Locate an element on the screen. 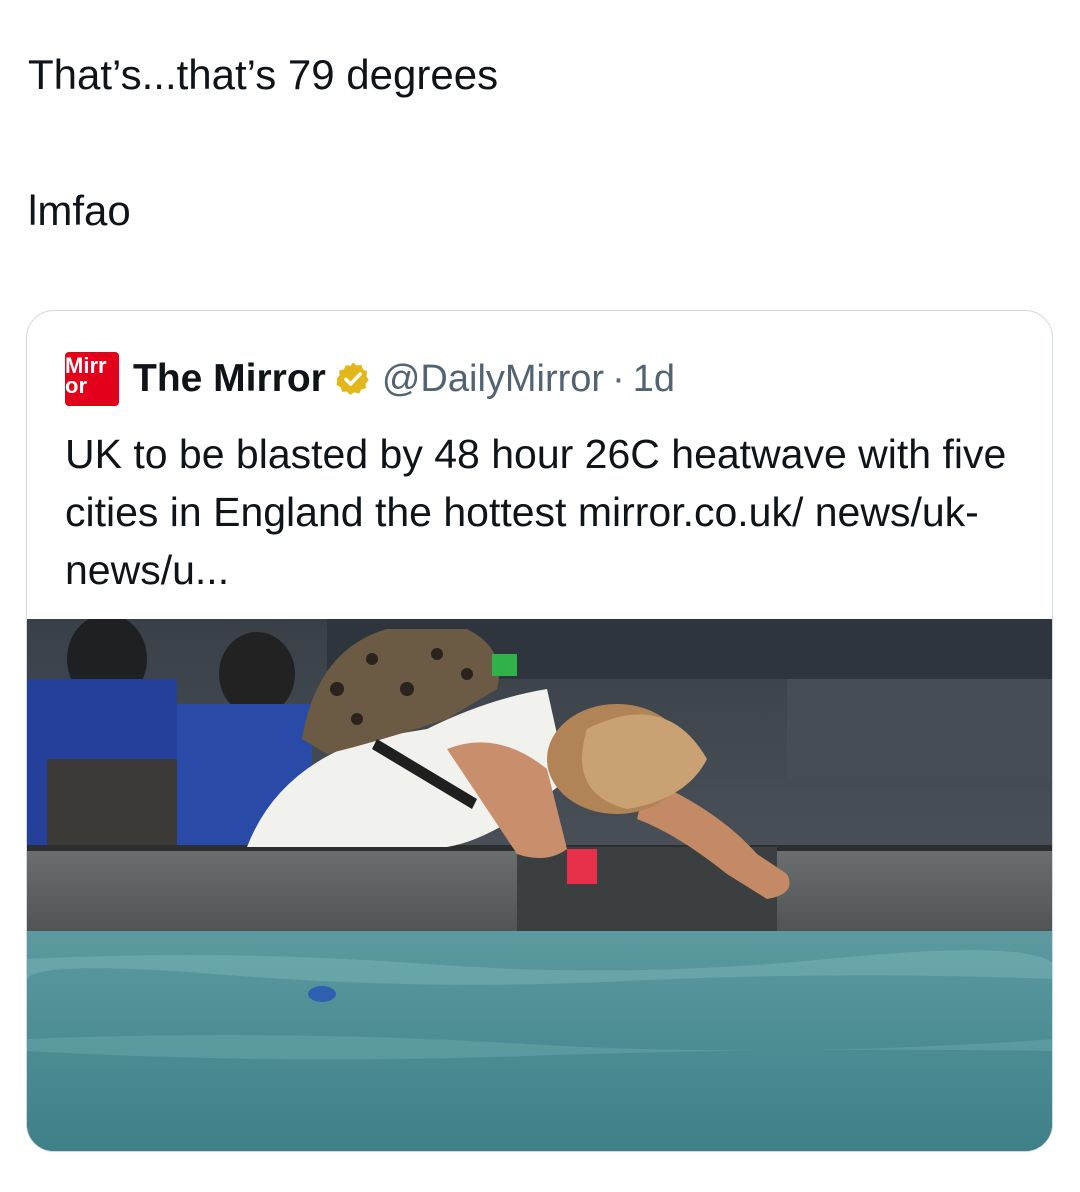 This screenshot has height=1192, width=1080. timestamp: 1d is located at coordinates (654, 379).